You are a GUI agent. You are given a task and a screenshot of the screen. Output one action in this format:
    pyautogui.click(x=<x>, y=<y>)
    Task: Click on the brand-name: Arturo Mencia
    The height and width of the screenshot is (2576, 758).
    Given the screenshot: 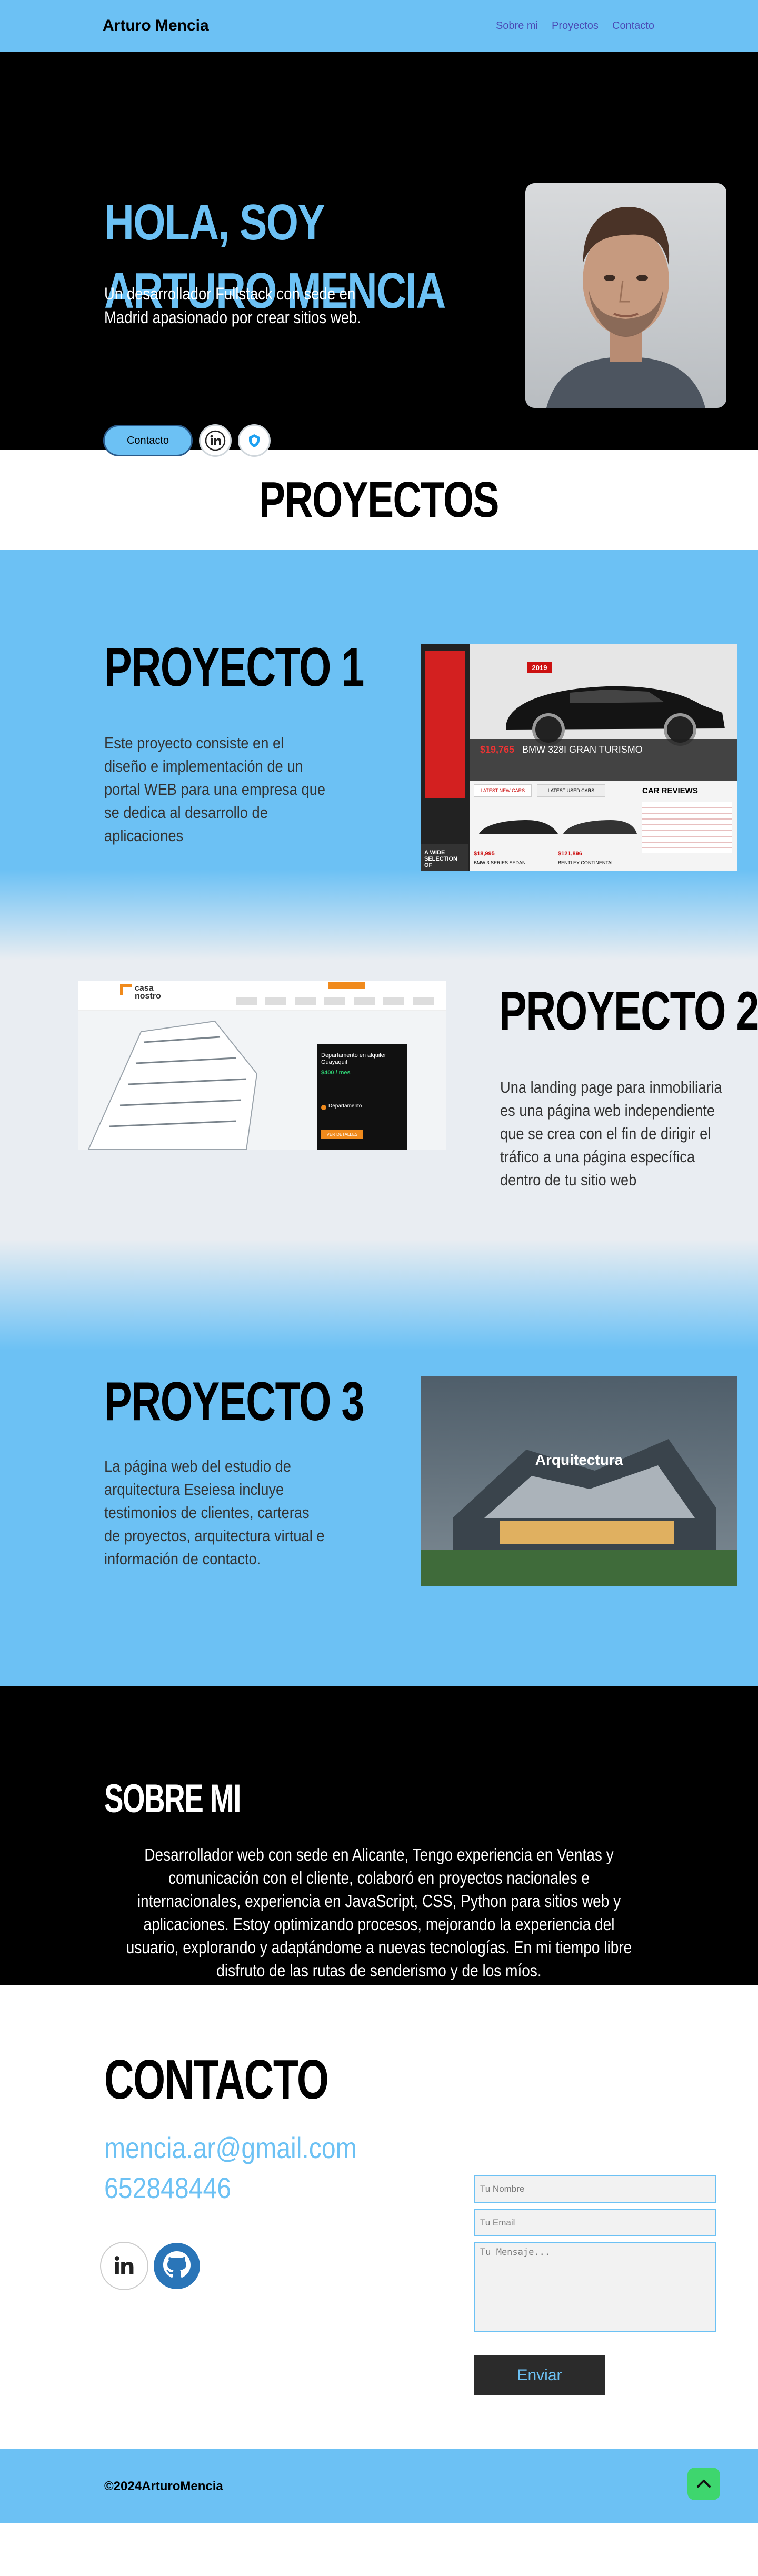 What is the action you would take?
    pyautogui.click(x=156, y=26)
    